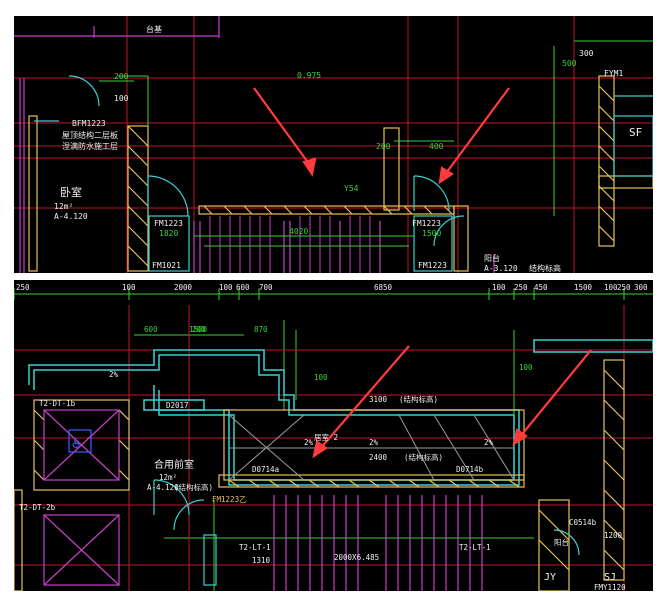 This screenshot has height=600, width=667. I want to click on right-room: 阳台, so click(492, 258).